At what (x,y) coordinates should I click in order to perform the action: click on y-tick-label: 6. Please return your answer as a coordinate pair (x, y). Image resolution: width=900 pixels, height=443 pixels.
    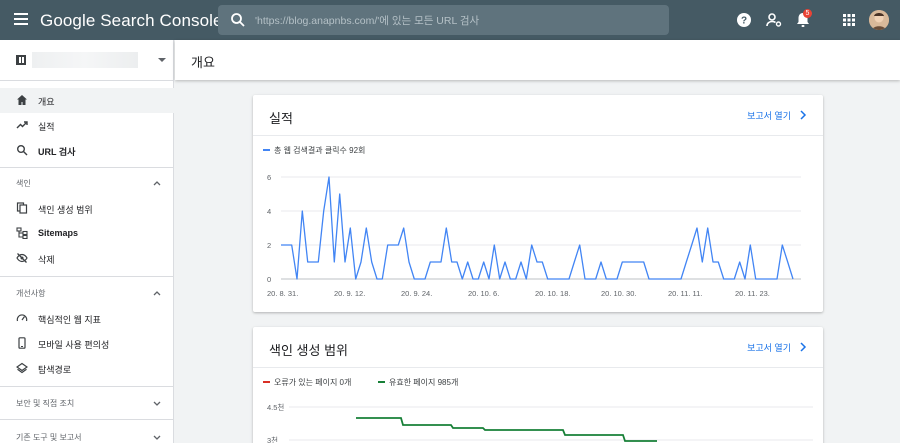
    Looking at the image, I should click on (269, 177).